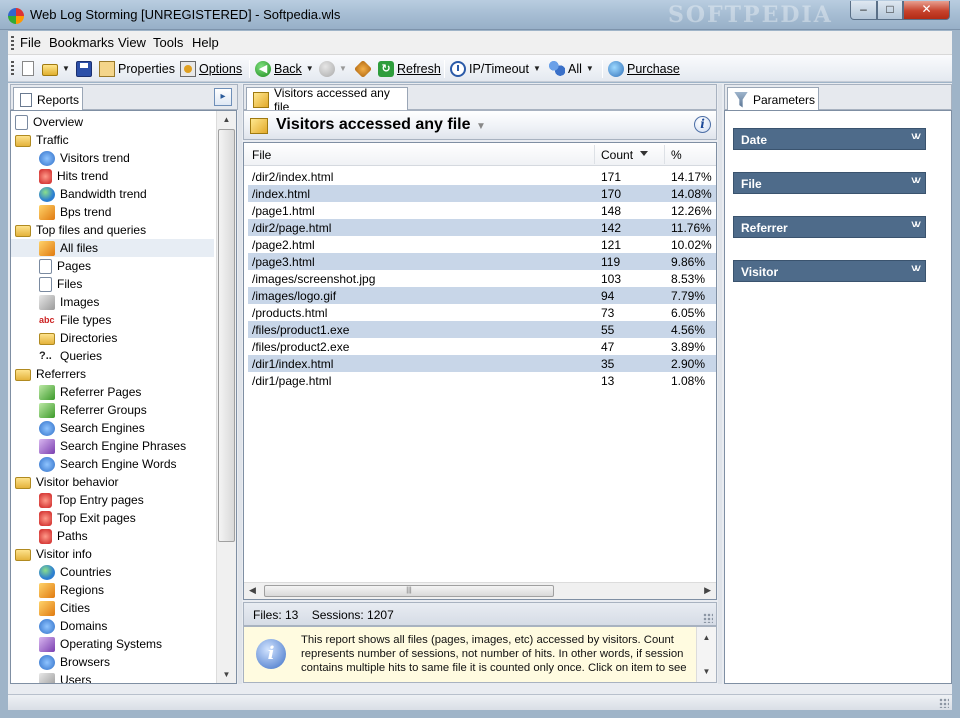  I want to click on tree-item-referrers: Referrers, so click(112, 374).